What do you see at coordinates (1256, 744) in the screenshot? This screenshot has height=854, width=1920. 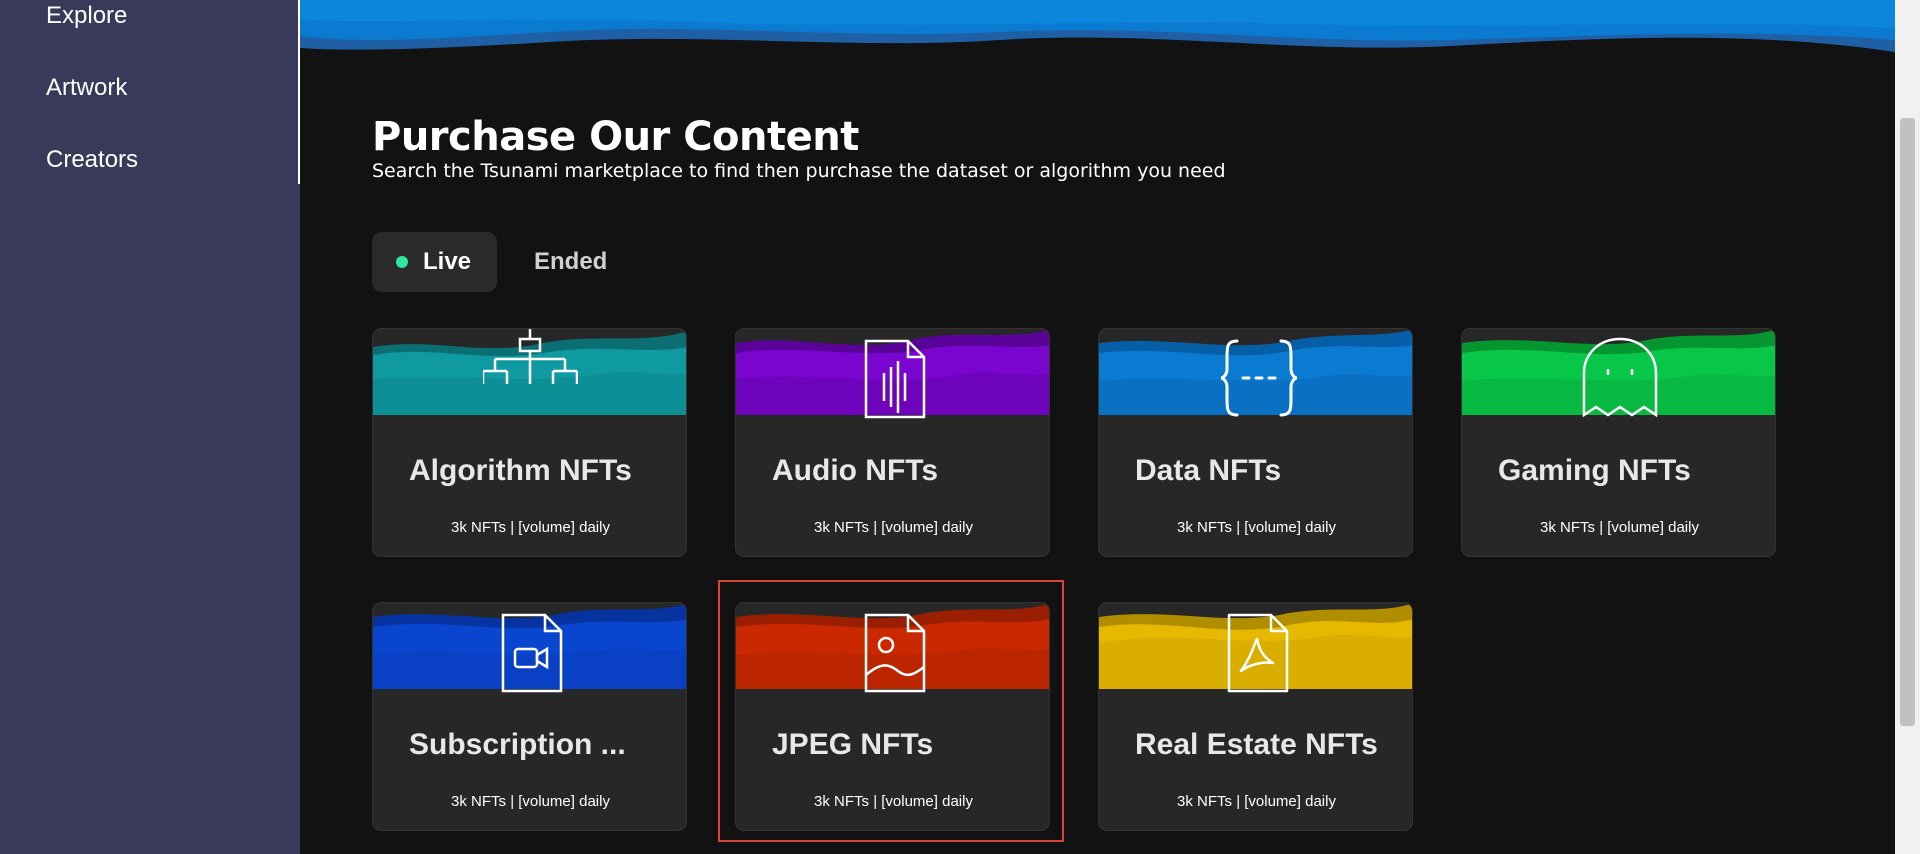 I see `card-title: Real Estate NFTs` at bounding box center [1256, 744].